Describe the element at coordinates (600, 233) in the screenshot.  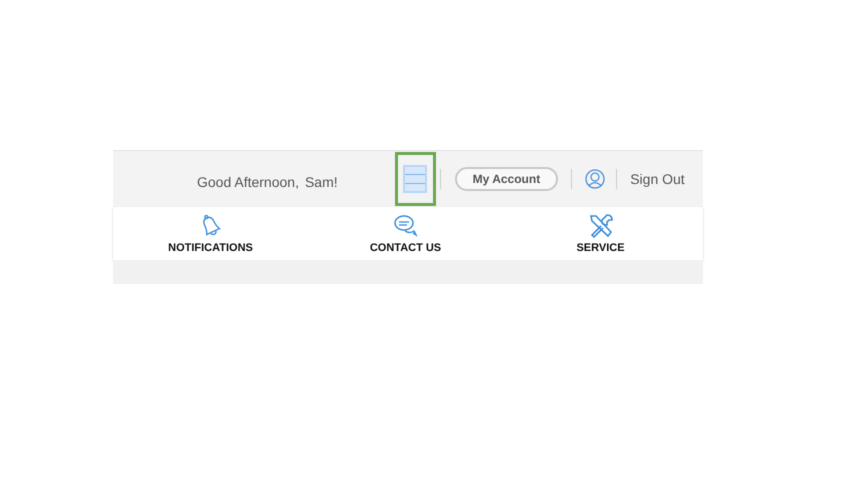
I see `nav-item: SERVICE` at that location.